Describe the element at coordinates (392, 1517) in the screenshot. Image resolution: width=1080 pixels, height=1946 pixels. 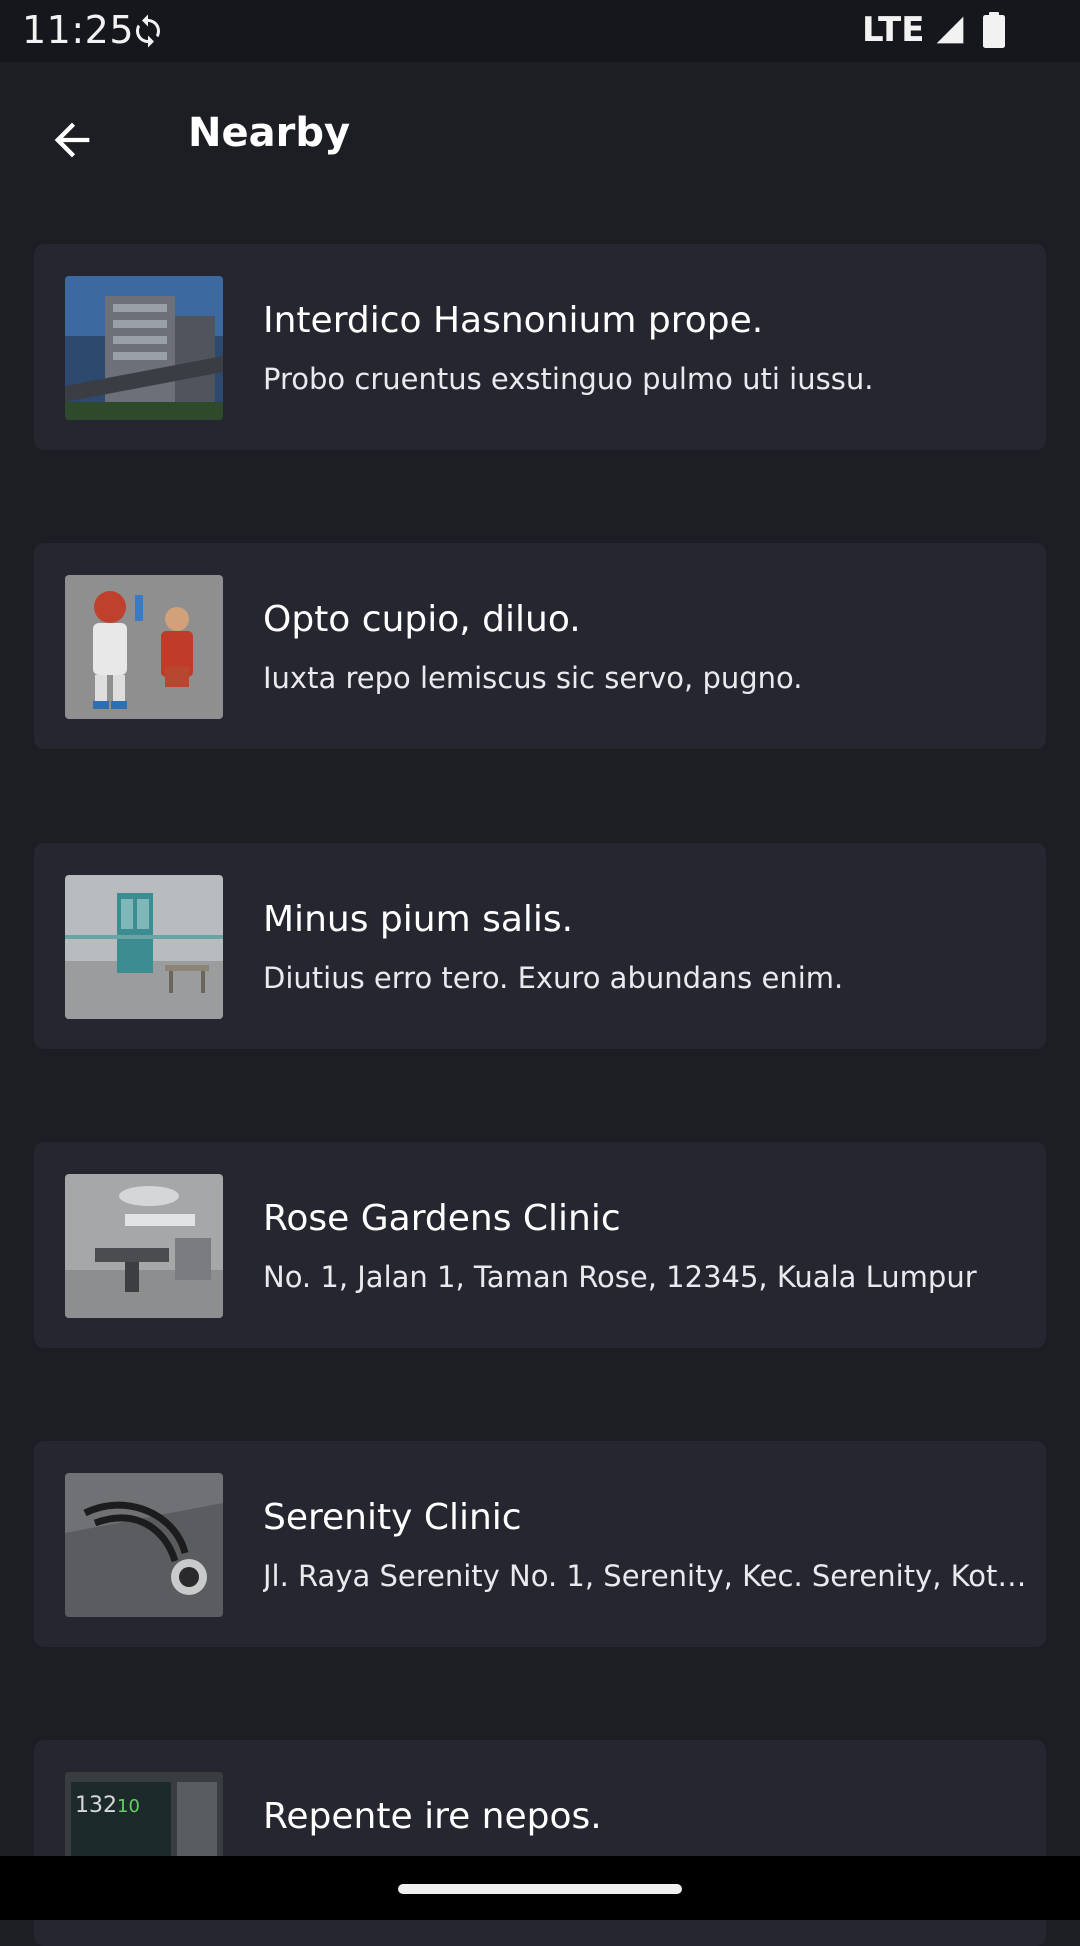
I see `place-title: Serenity Clinic` at that location.